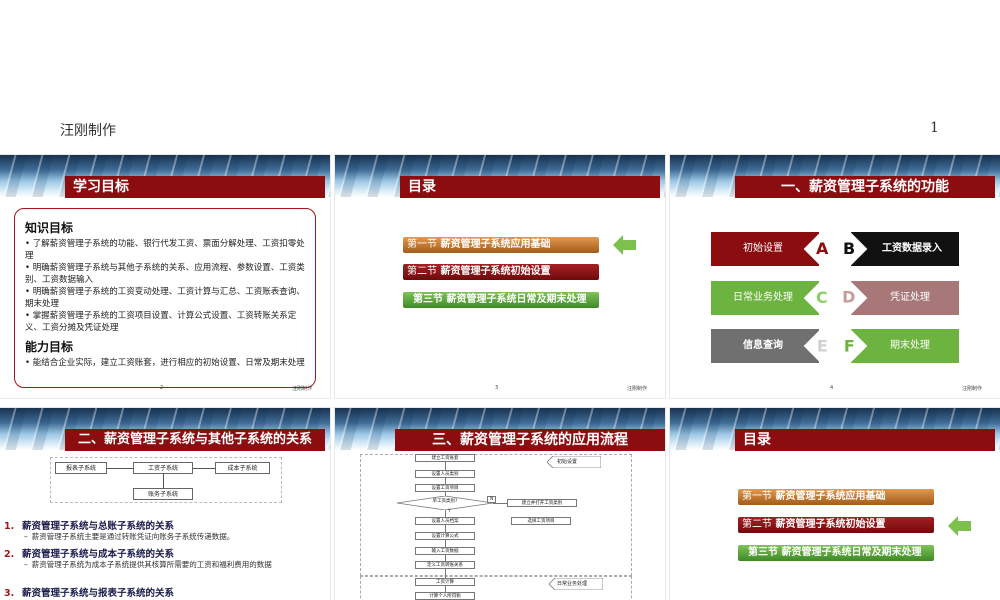 The height and width of the screenshot is (600, 1000). I want to click on flow-step: 工资计算, so click(445, 582).